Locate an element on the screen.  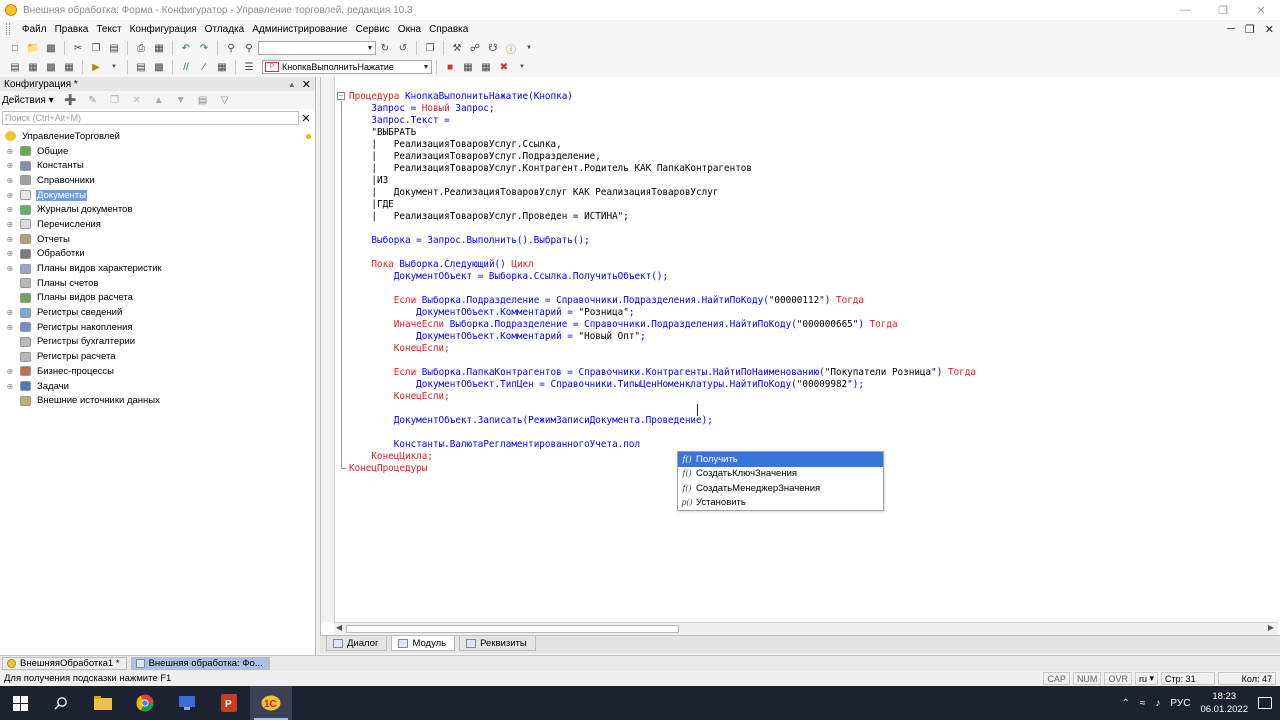
tree-root: УправлениеТорговлей is located at coordinates (157, 136).